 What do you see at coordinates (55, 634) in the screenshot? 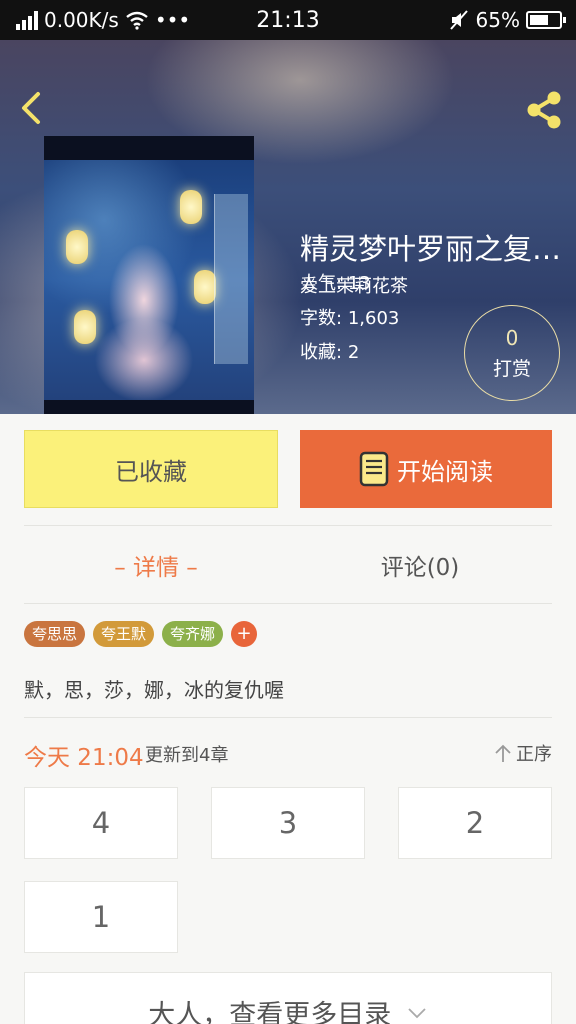
I see `tag-item: 夸思思` at bounding box center [55, 634].